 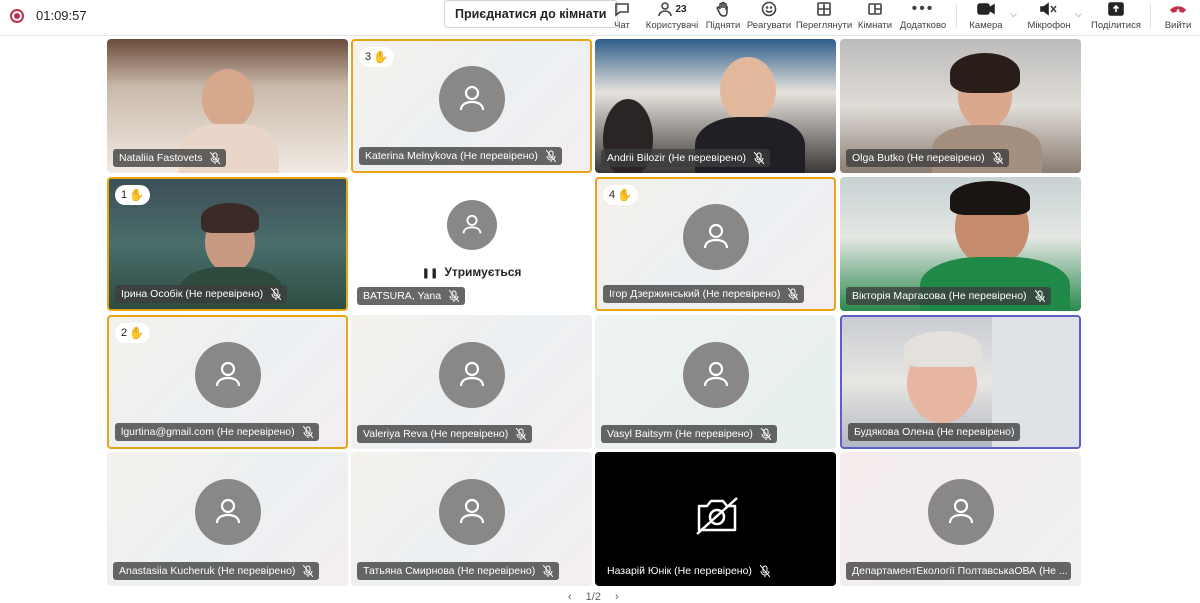 I want to click on participant-tile: Будякова Олена (Не перевірено), so click(x=960, y=382).